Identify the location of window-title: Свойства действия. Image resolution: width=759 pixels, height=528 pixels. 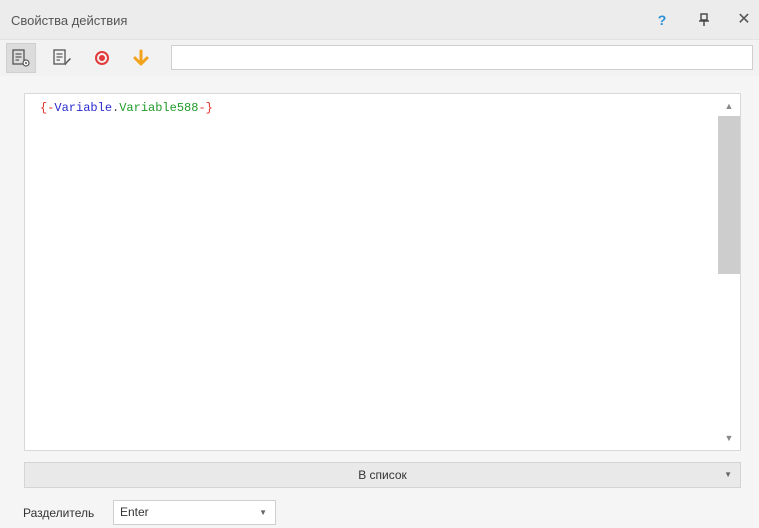
(69, 20).